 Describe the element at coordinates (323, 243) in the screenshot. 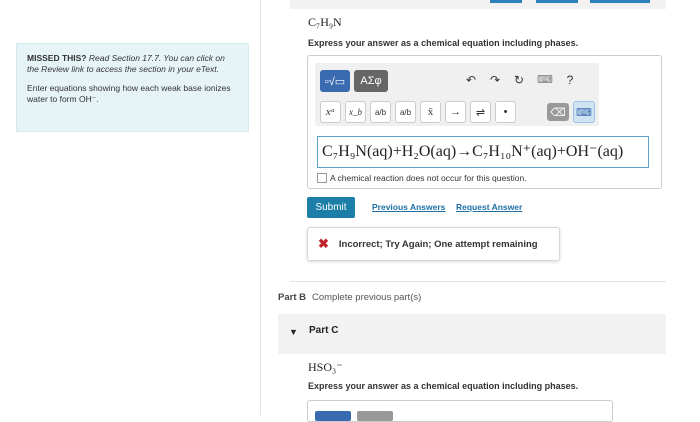

I see `close-icon: ✖` at that location.